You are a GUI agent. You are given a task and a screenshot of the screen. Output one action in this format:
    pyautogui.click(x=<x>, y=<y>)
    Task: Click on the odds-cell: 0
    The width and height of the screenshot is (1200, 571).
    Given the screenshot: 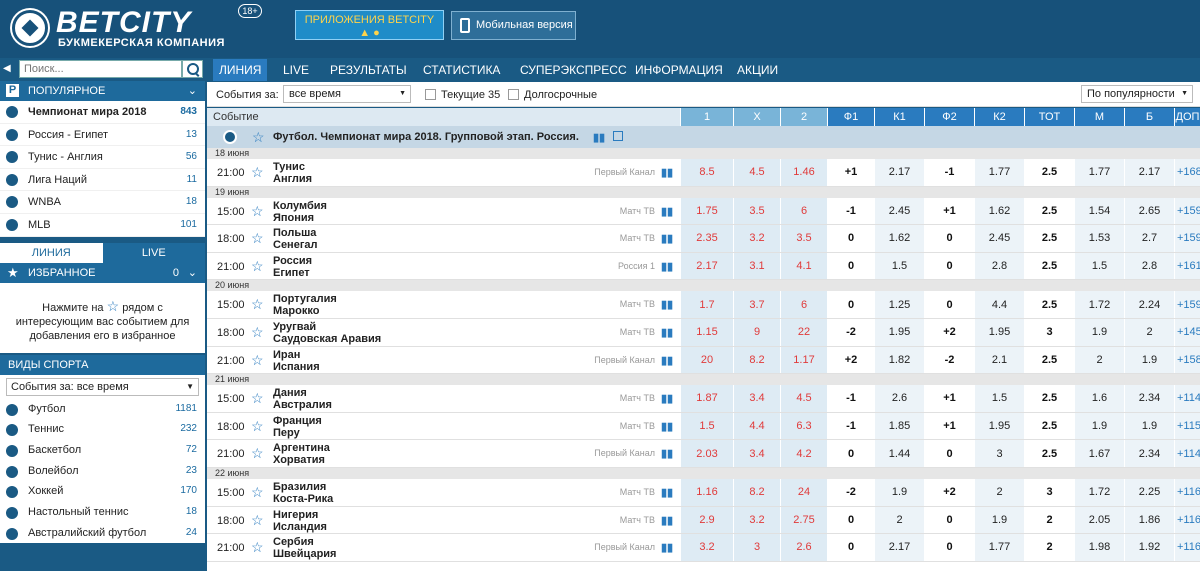 What is the action you would take?
    pyautogui.click(x=949, y=238)
    